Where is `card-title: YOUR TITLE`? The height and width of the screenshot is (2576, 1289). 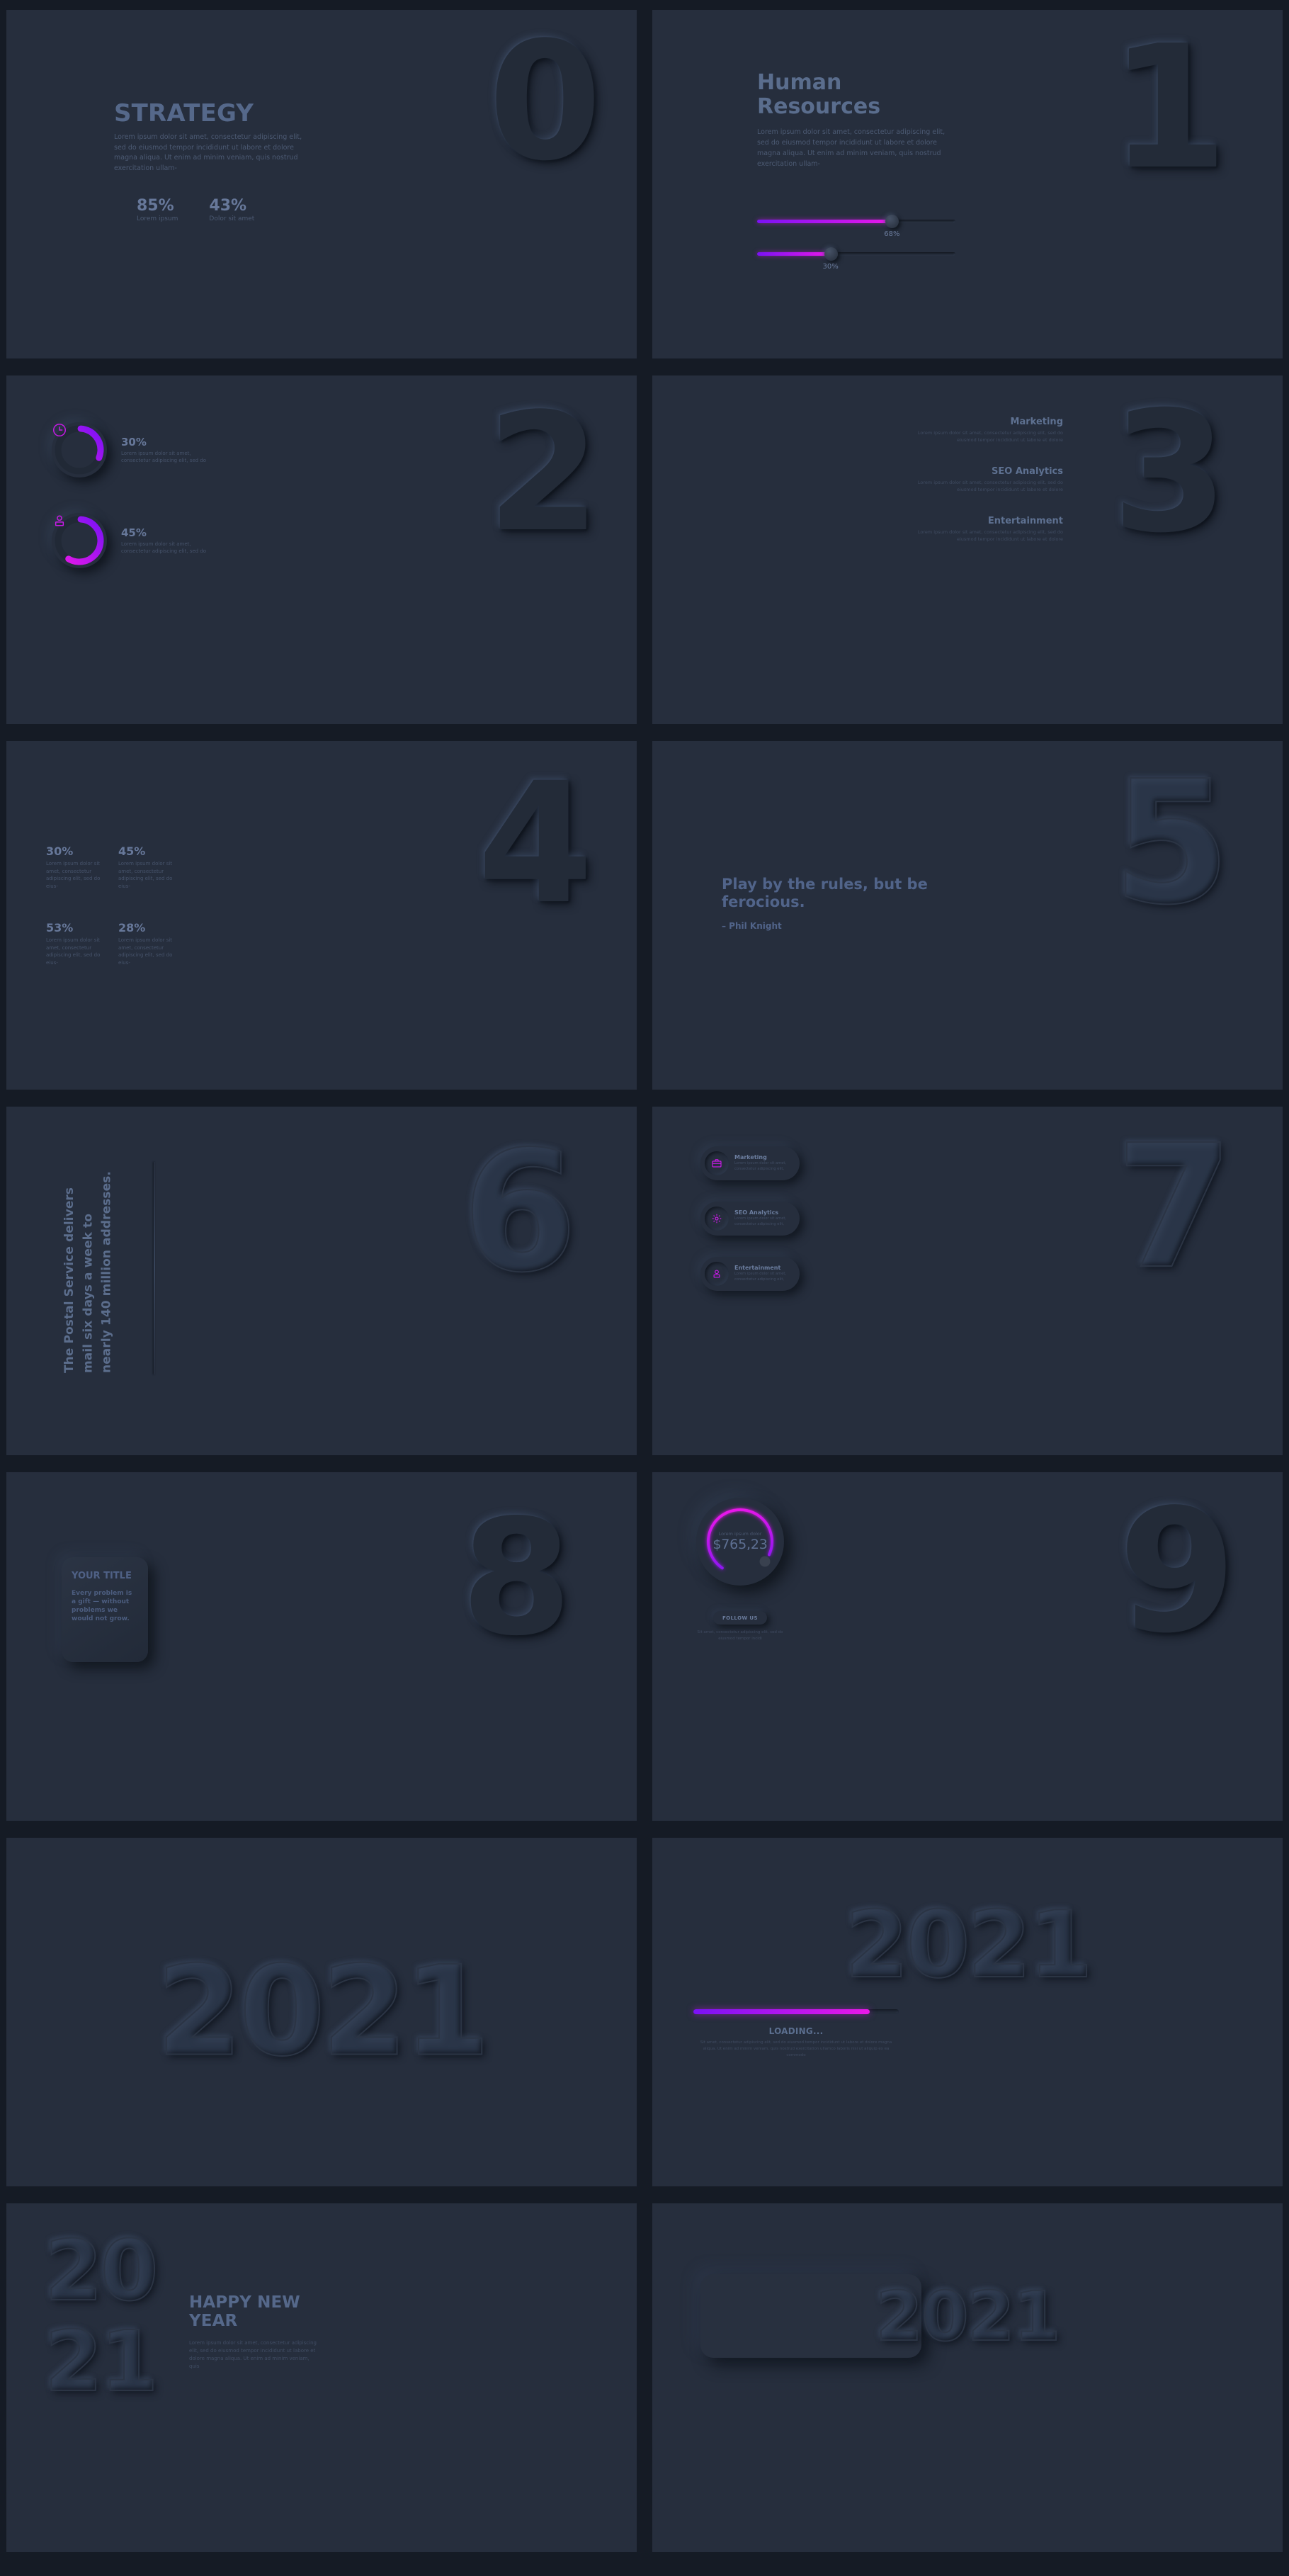 card-title: YOUR TITLE is located at coordinates (102, 1576).